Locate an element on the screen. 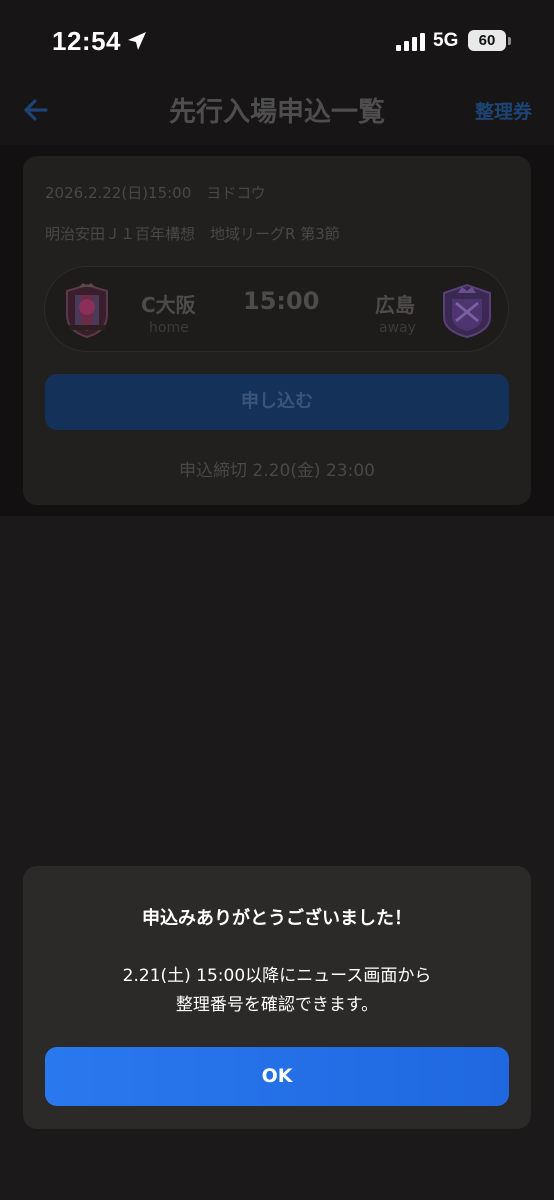  home-team-emblem-icon is located at coordinates (87, 311).